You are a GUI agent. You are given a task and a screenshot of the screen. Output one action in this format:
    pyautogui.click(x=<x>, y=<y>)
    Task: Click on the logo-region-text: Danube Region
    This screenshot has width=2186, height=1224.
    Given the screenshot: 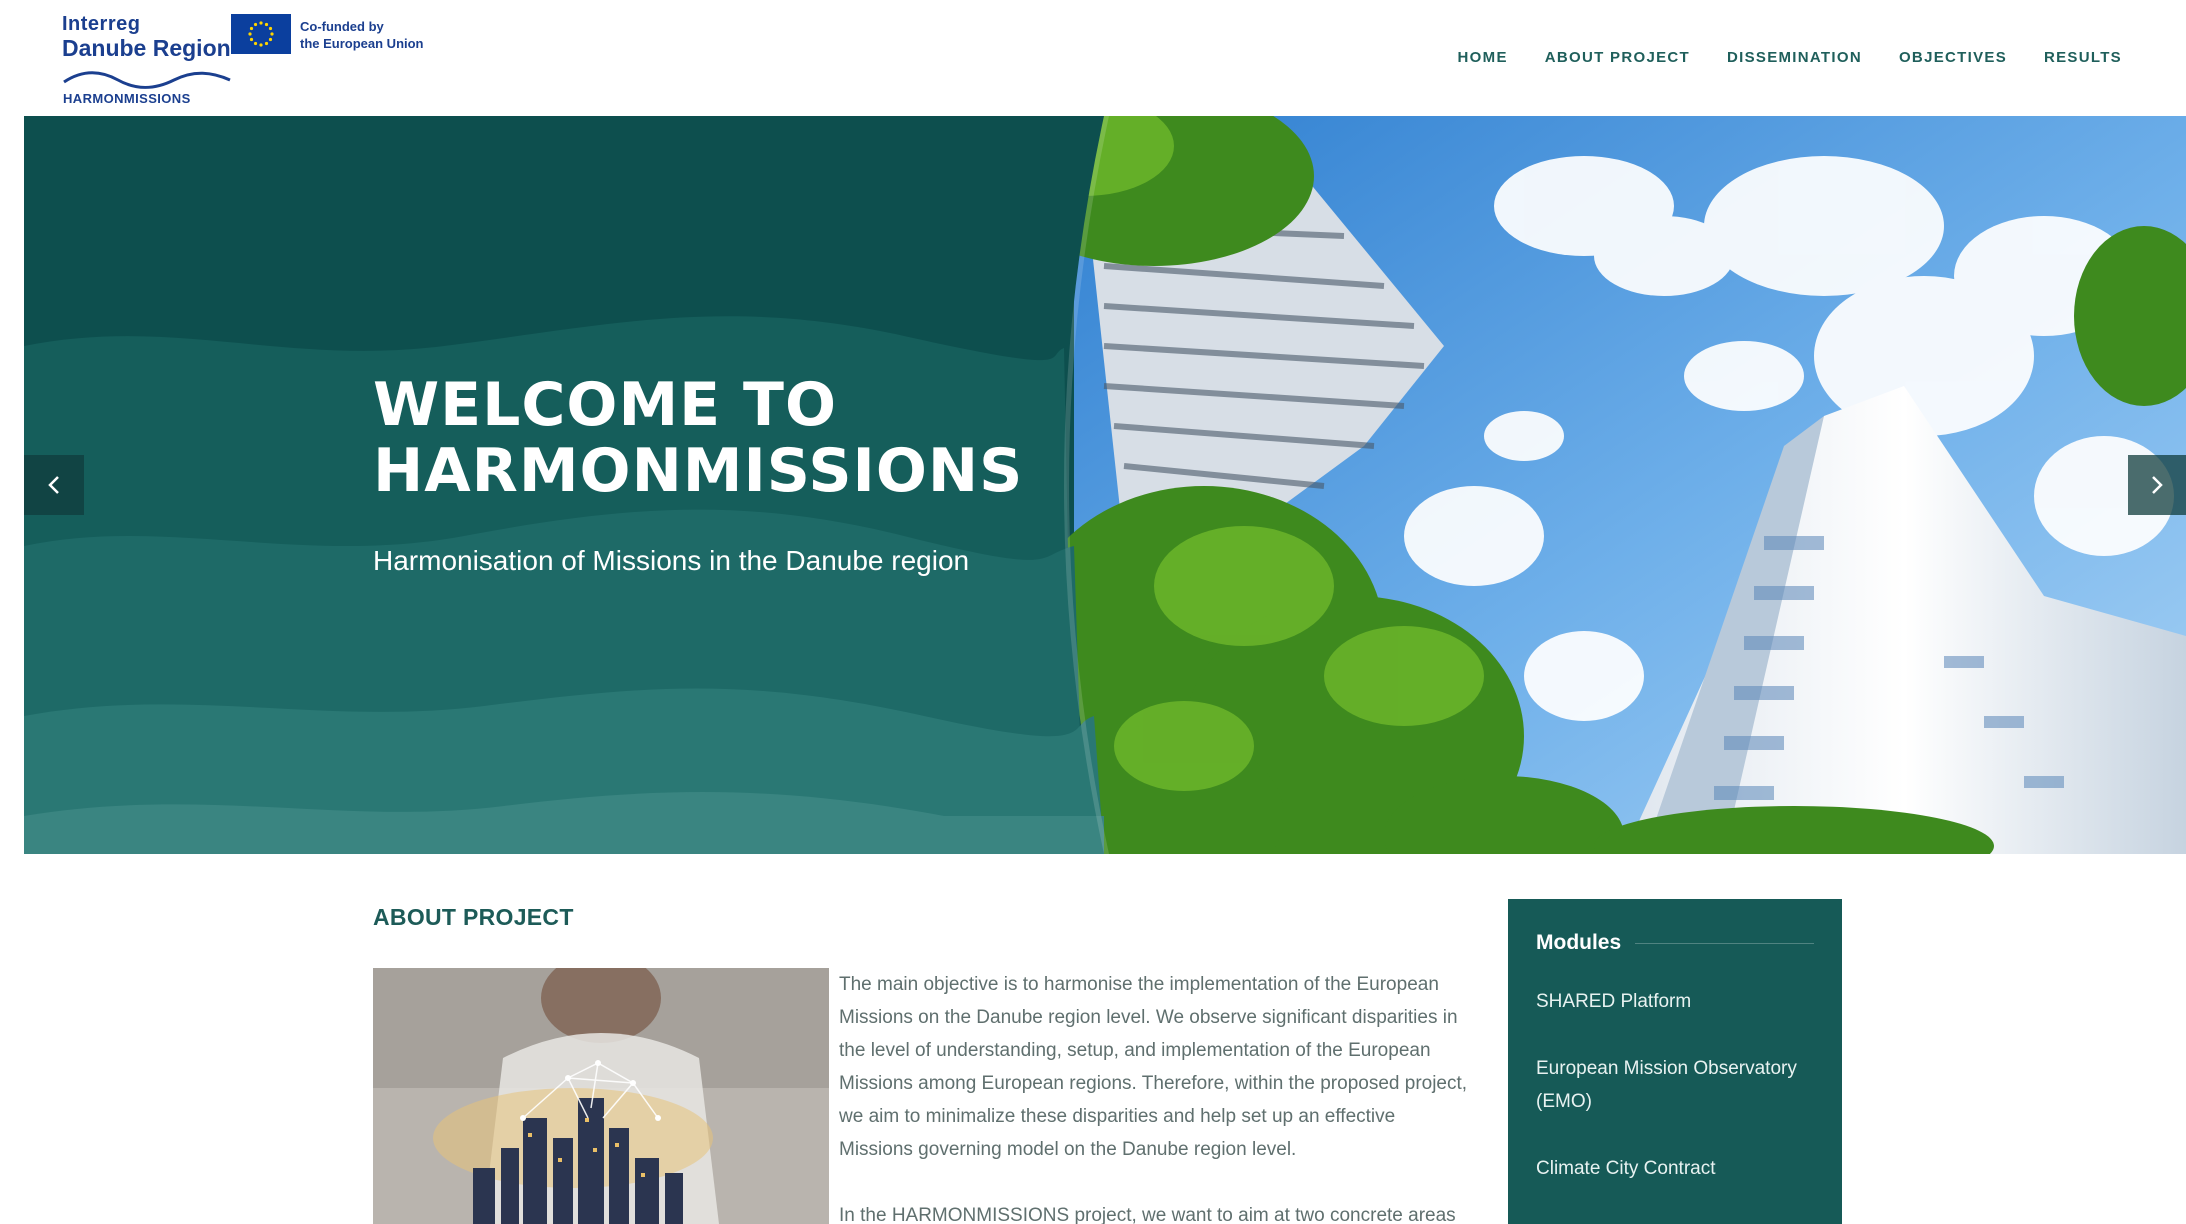 What is the action you would take?
    pyautogui.click(x=146, y=48)
    